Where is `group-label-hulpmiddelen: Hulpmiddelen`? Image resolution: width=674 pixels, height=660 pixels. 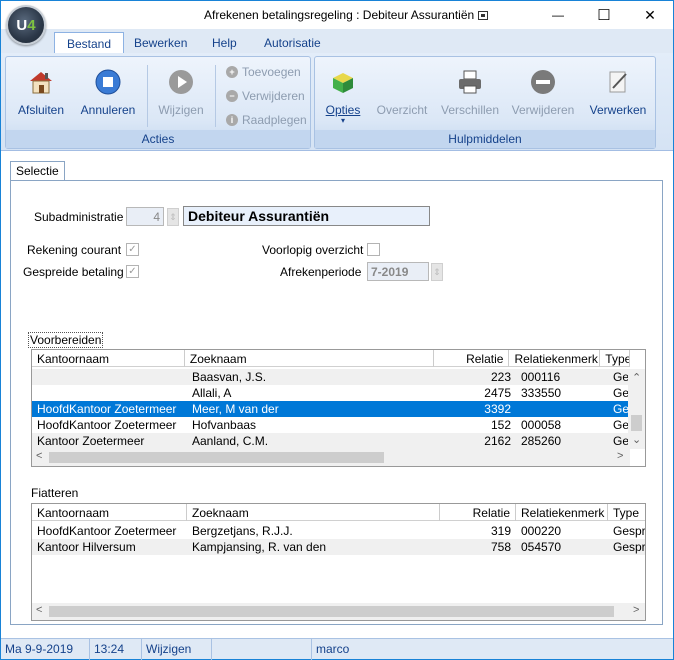
group-label-hulpmiddelen: Hulpmiddelen is located at coordinates (485, 139).